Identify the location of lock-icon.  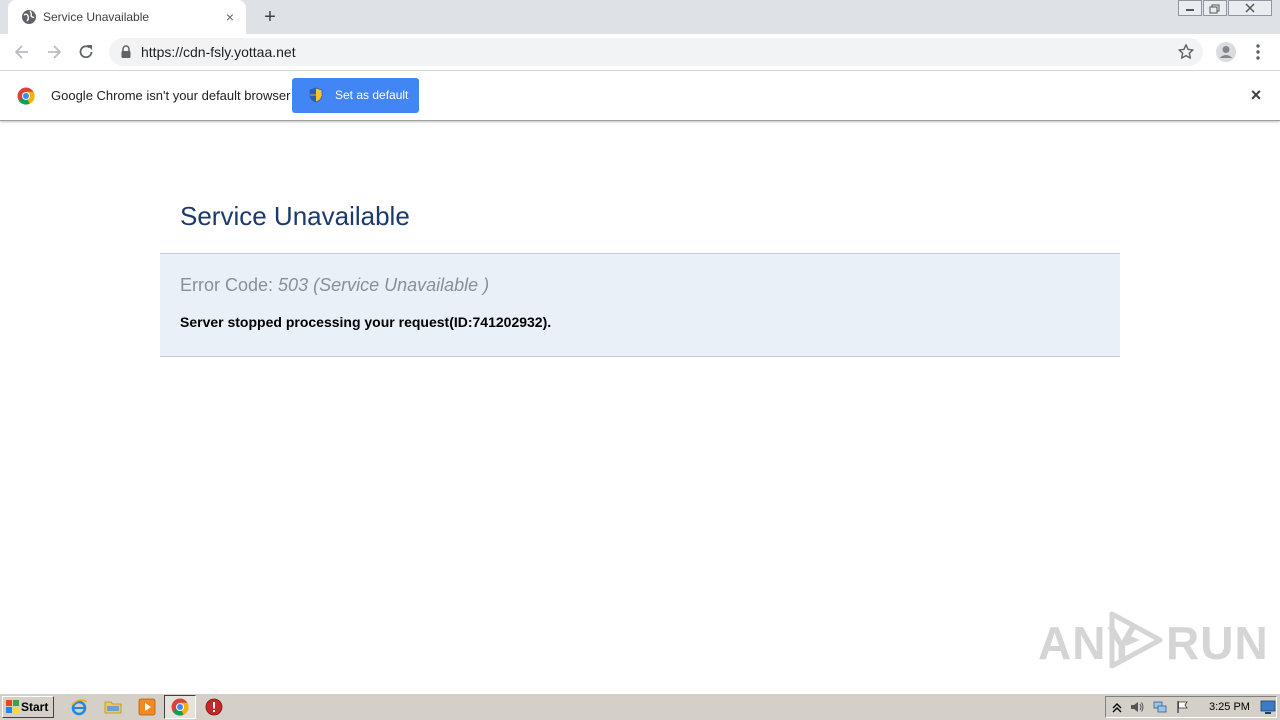
(126, 52).